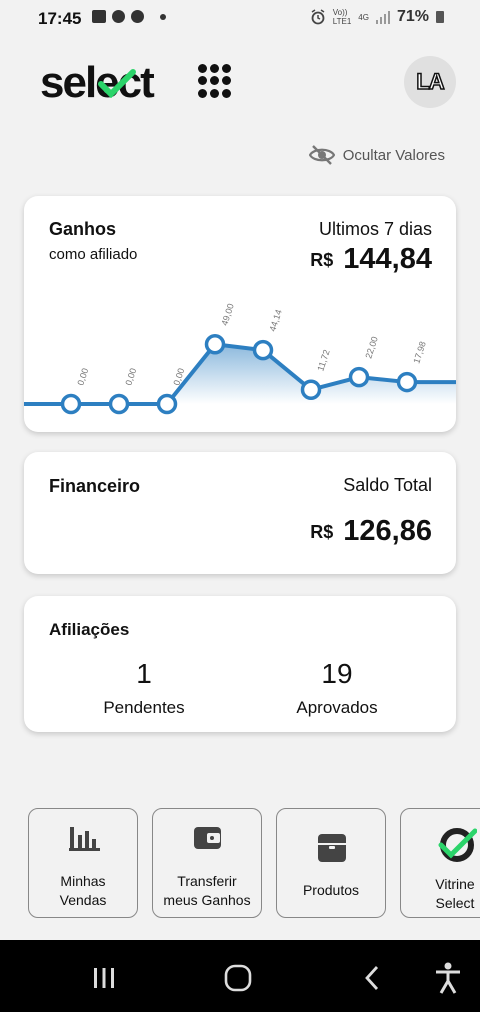 The height and width of the screenshot is (1012, 480). What do you see at coordinates (440, 894) in the screenshot?
I see `showcase-label: Vitrine Select` at bounding box center [440, 894].